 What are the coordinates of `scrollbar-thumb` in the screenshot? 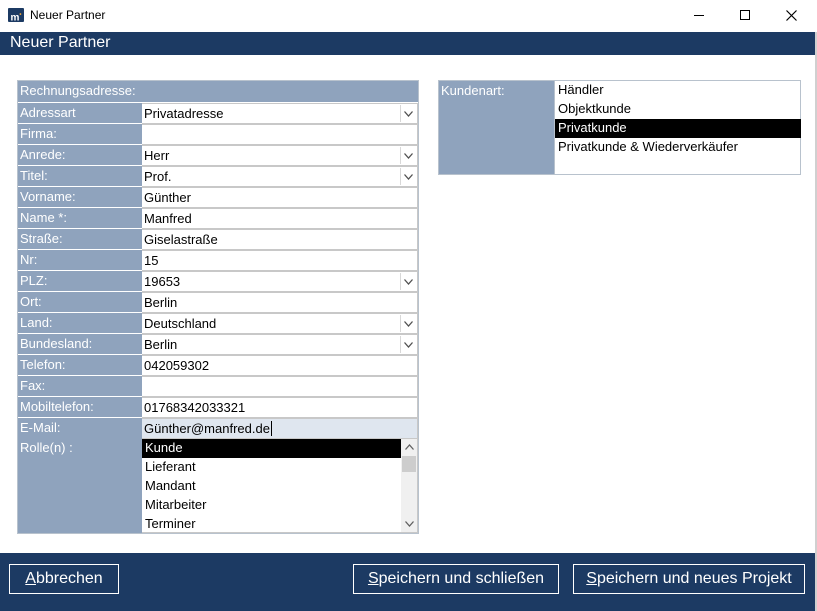 It's located at (409, 464).